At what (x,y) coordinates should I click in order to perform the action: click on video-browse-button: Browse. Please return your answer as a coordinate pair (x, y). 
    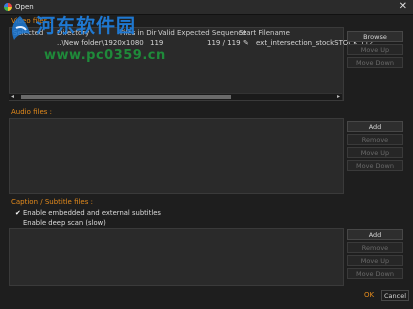
    Looking at the image, I should click on (375, 36).